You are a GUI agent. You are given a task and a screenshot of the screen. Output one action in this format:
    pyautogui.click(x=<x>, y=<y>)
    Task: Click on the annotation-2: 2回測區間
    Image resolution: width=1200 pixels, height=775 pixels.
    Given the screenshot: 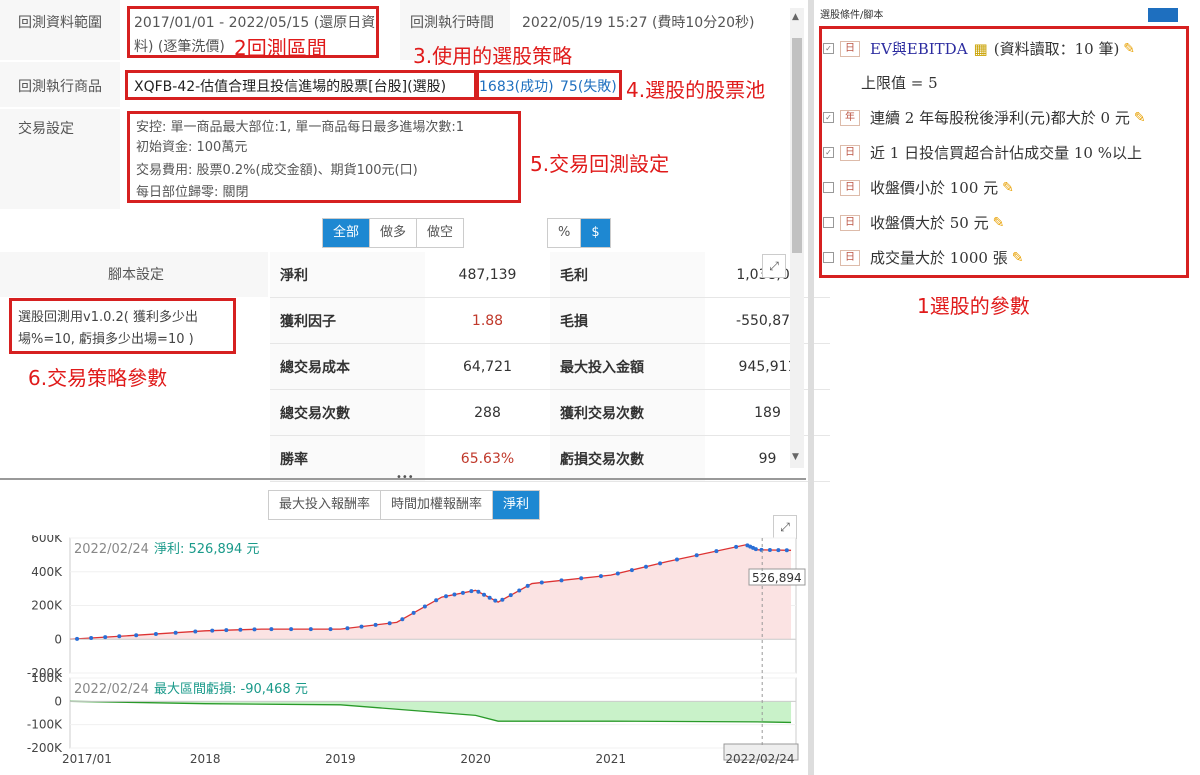 What is the action you would take?
    pyautogui.click(x=280, y=48)
    